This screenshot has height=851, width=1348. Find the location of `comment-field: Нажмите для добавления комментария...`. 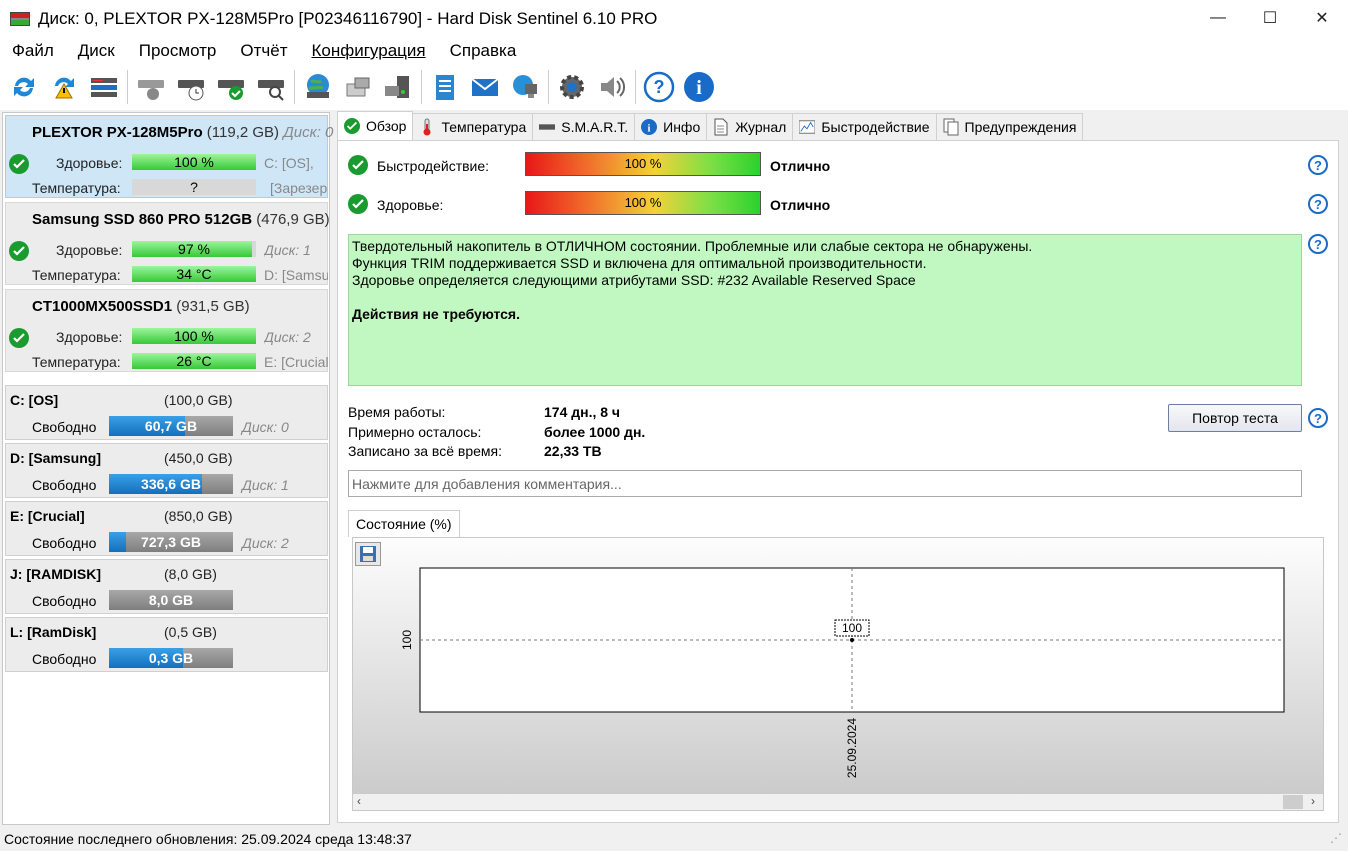

comment-field: Нажмите для добавления комментария... is located at coordinates (825, 483).